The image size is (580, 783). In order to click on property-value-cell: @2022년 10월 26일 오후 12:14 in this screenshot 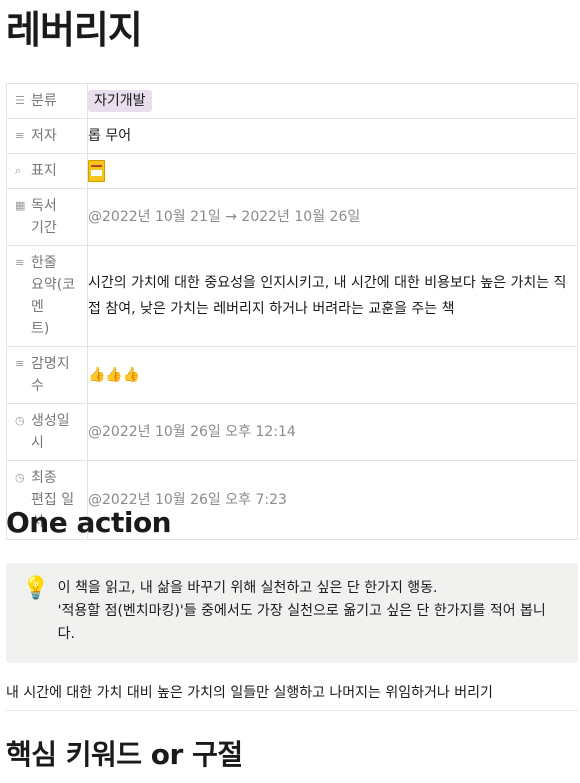, I will do `click(332, 432)`.